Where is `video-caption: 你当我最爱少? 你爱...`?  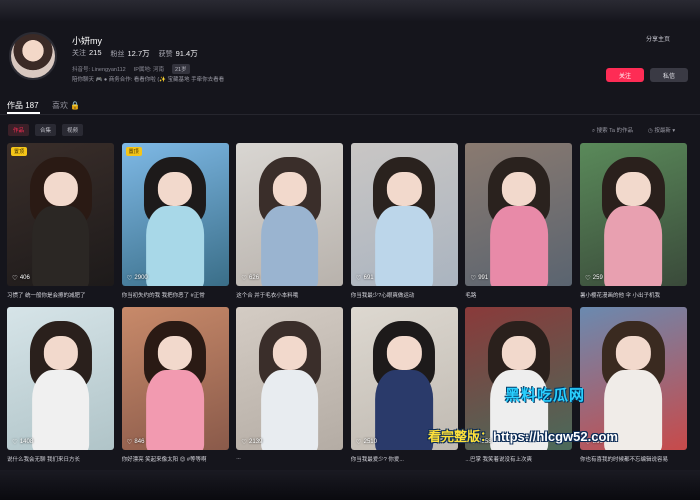 video-caption: 你当我最爱少? 你爱... is located at coordinates (404, 459).